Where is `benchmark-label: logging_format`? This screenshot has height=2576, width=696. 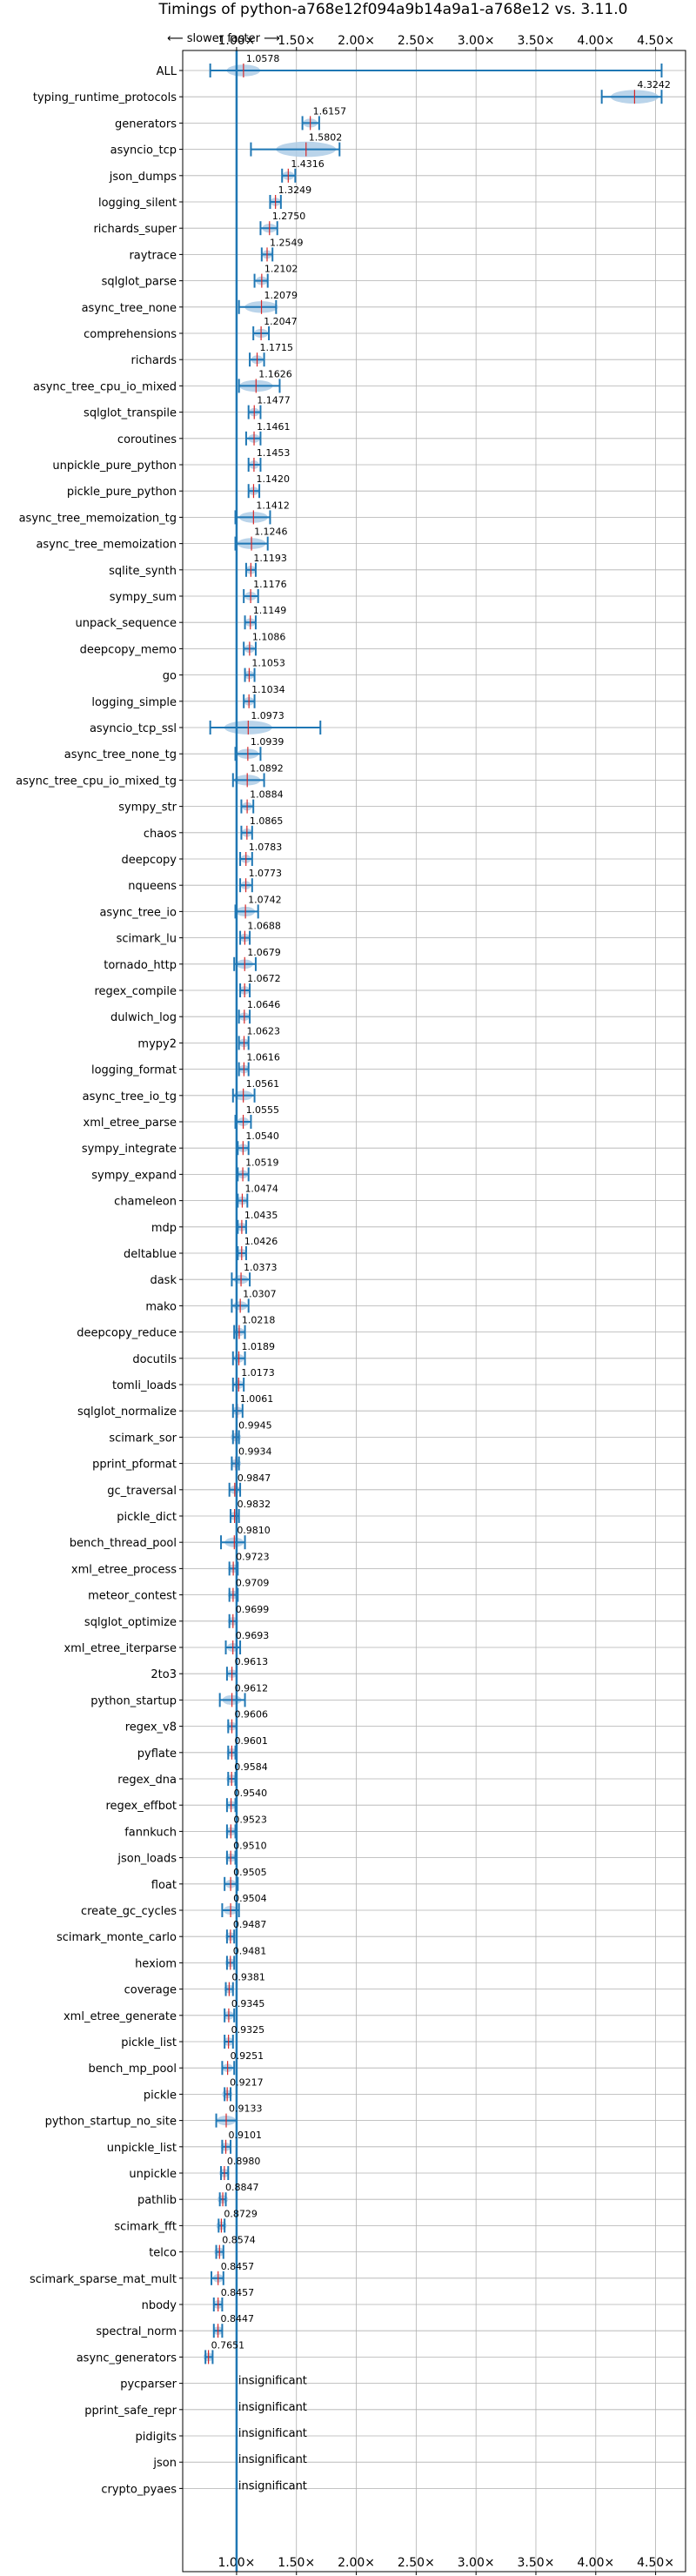
benchmark-label: logging_format is located at coordinates (134, 1070).